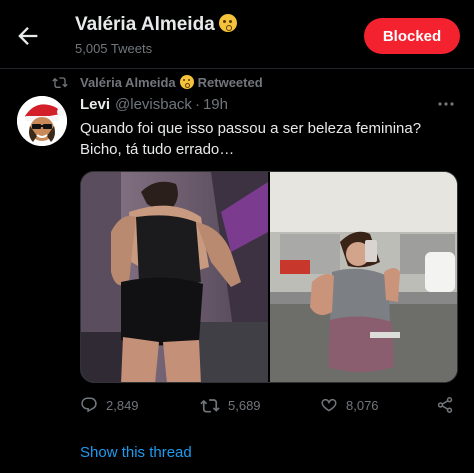 This screenshot has height=473, width=474. I want to click on retweet-context: Valéria Almeida Retweeted, so click(157, 82).